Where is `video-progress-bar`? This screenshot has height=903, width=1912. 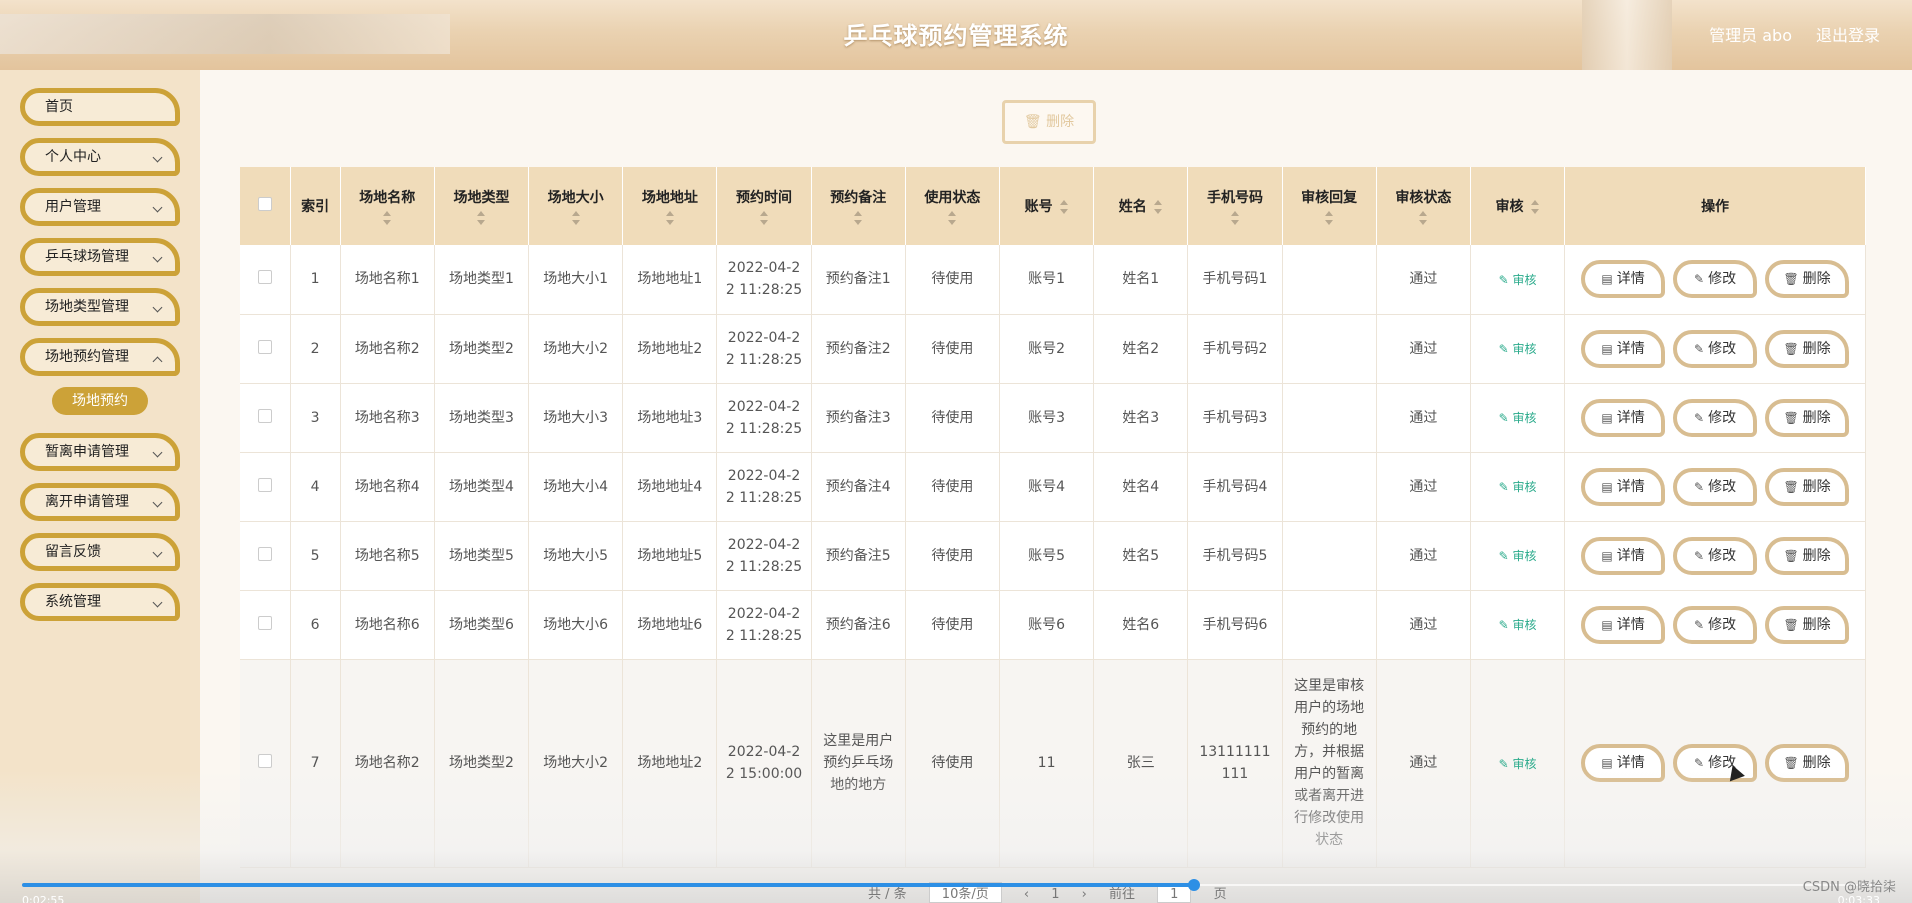
video-progress-bar is located at coordinates (607, 885).